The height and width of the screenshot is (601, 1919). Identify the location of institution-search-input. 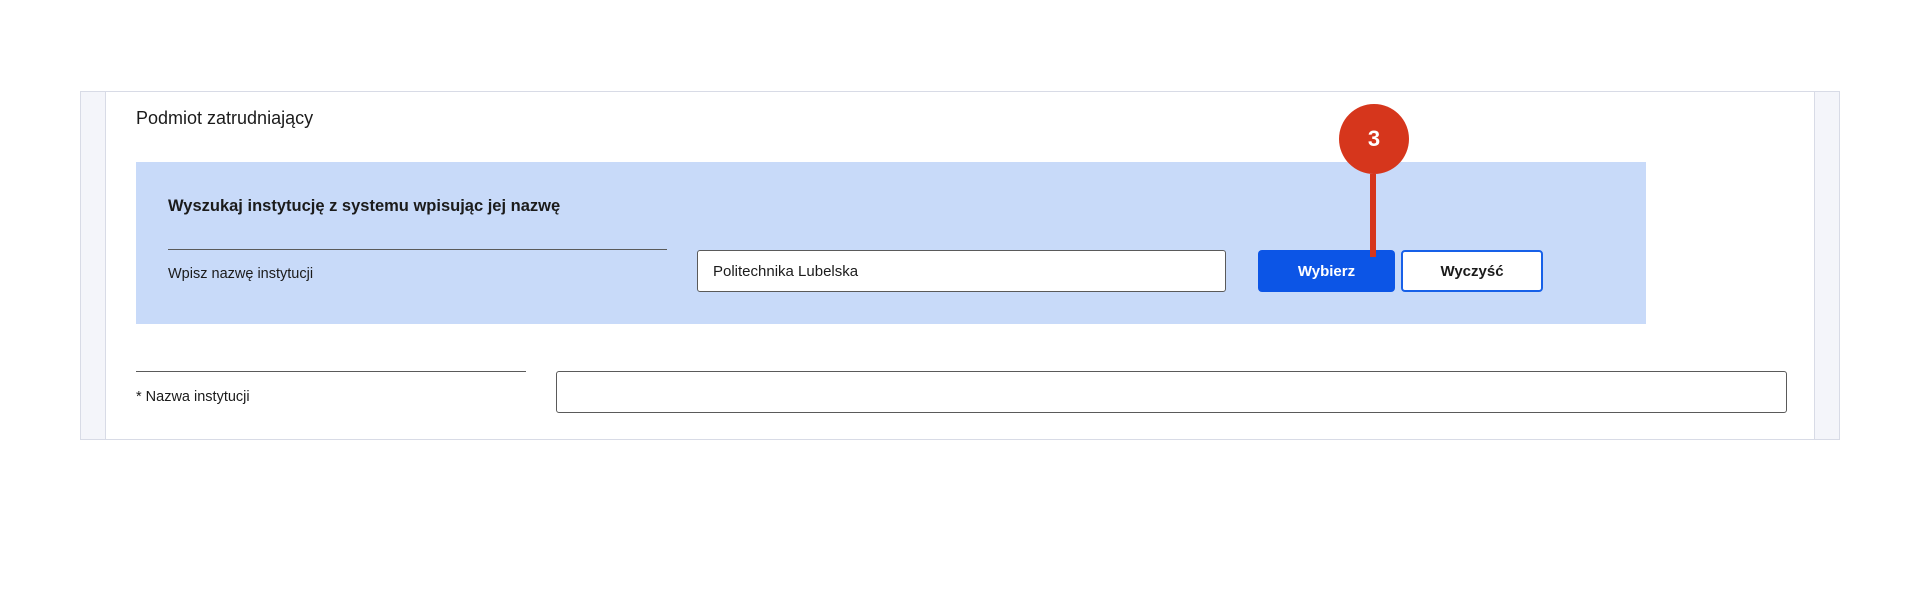
(961, 271).